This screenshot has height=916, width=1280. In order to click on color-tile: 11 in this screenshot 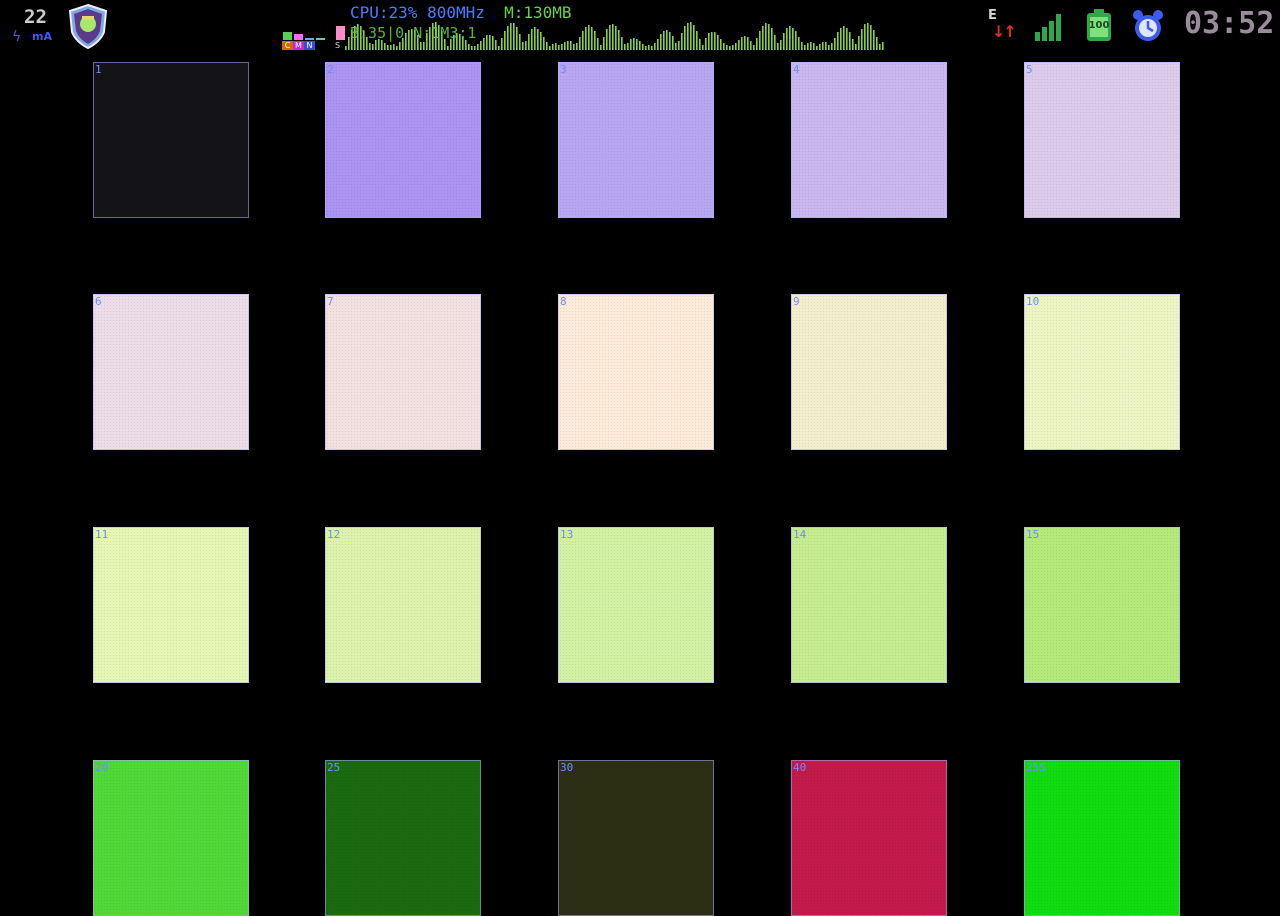, I will do `click(171, 605)`.